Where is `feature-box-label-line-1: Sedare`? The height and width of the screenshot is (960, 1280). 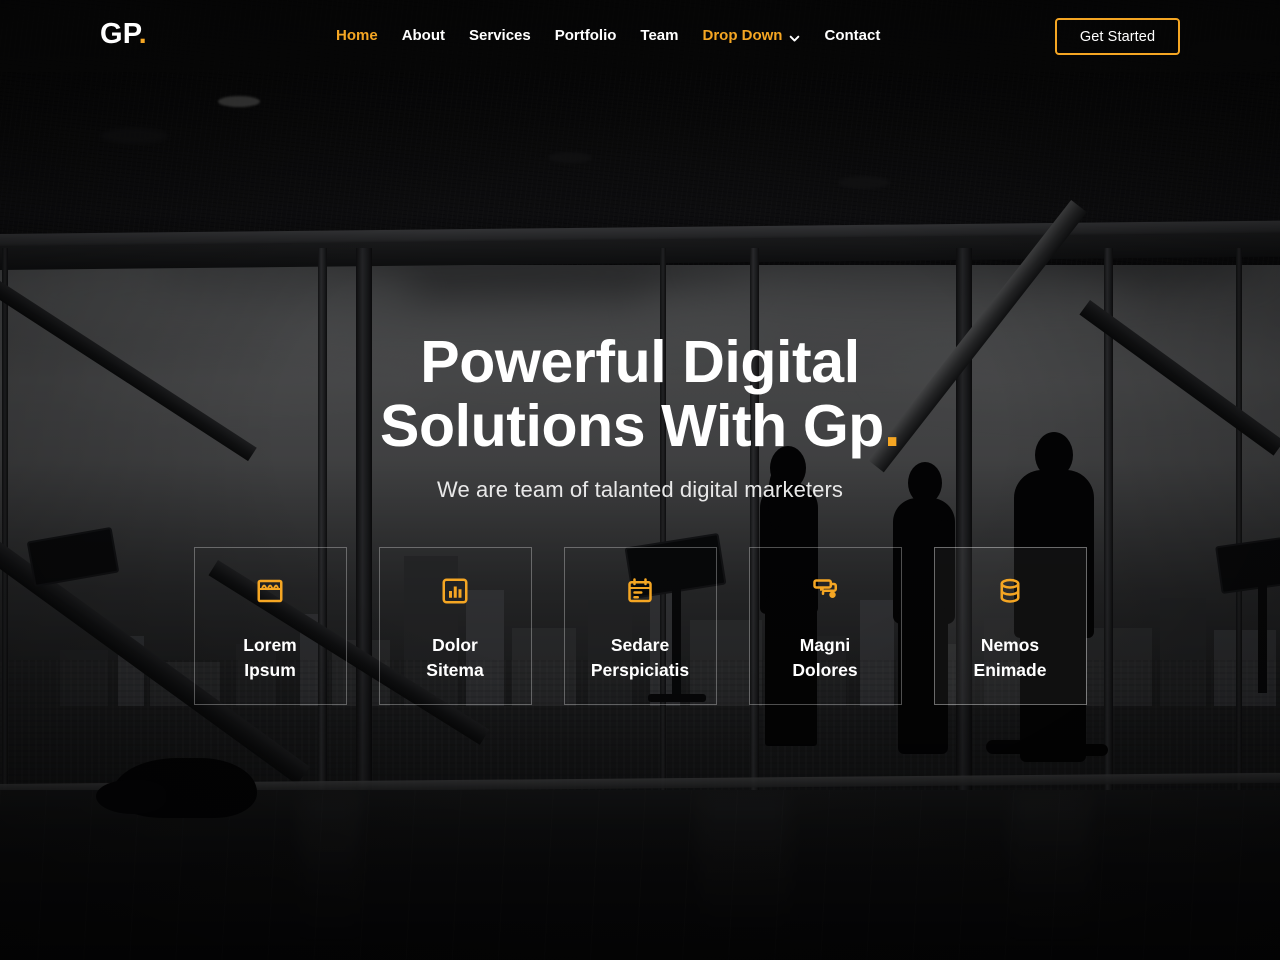 feature-box-label-line-1: Sedare is located at coordinates (640, 644).